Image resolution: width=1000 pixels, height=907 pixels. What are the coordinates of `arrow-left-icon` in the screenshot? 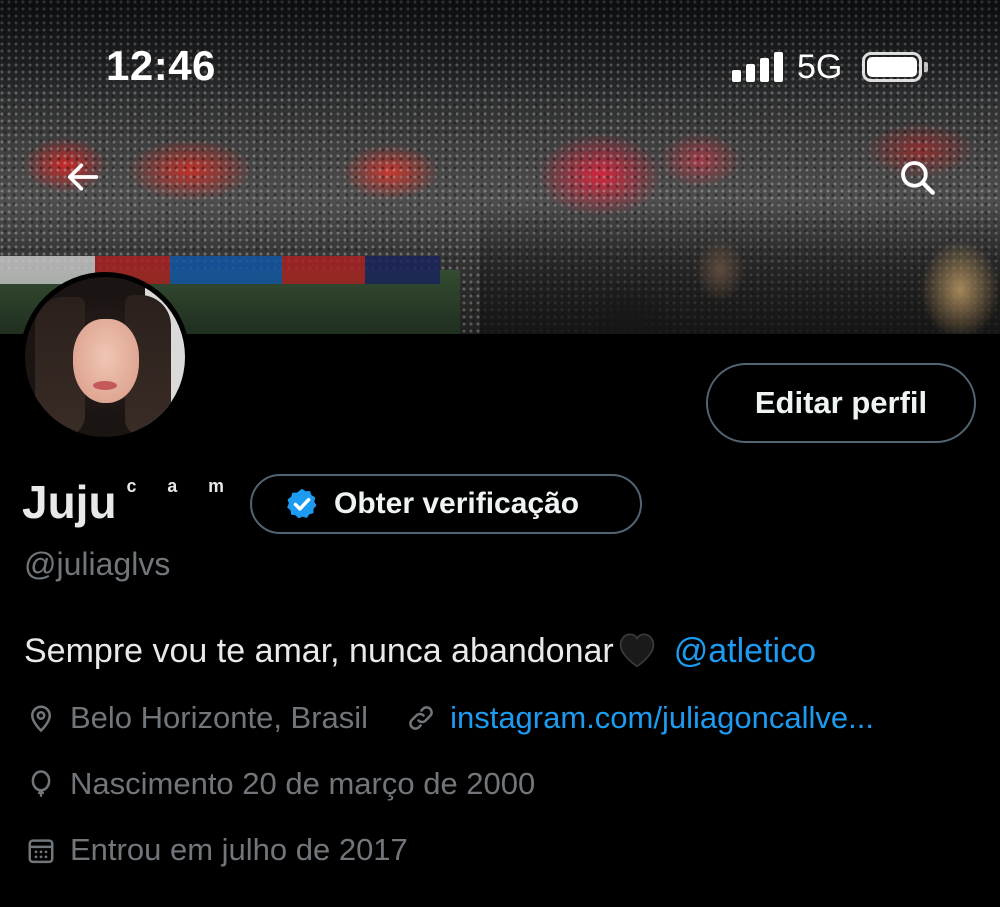 It's located at (83, 177).